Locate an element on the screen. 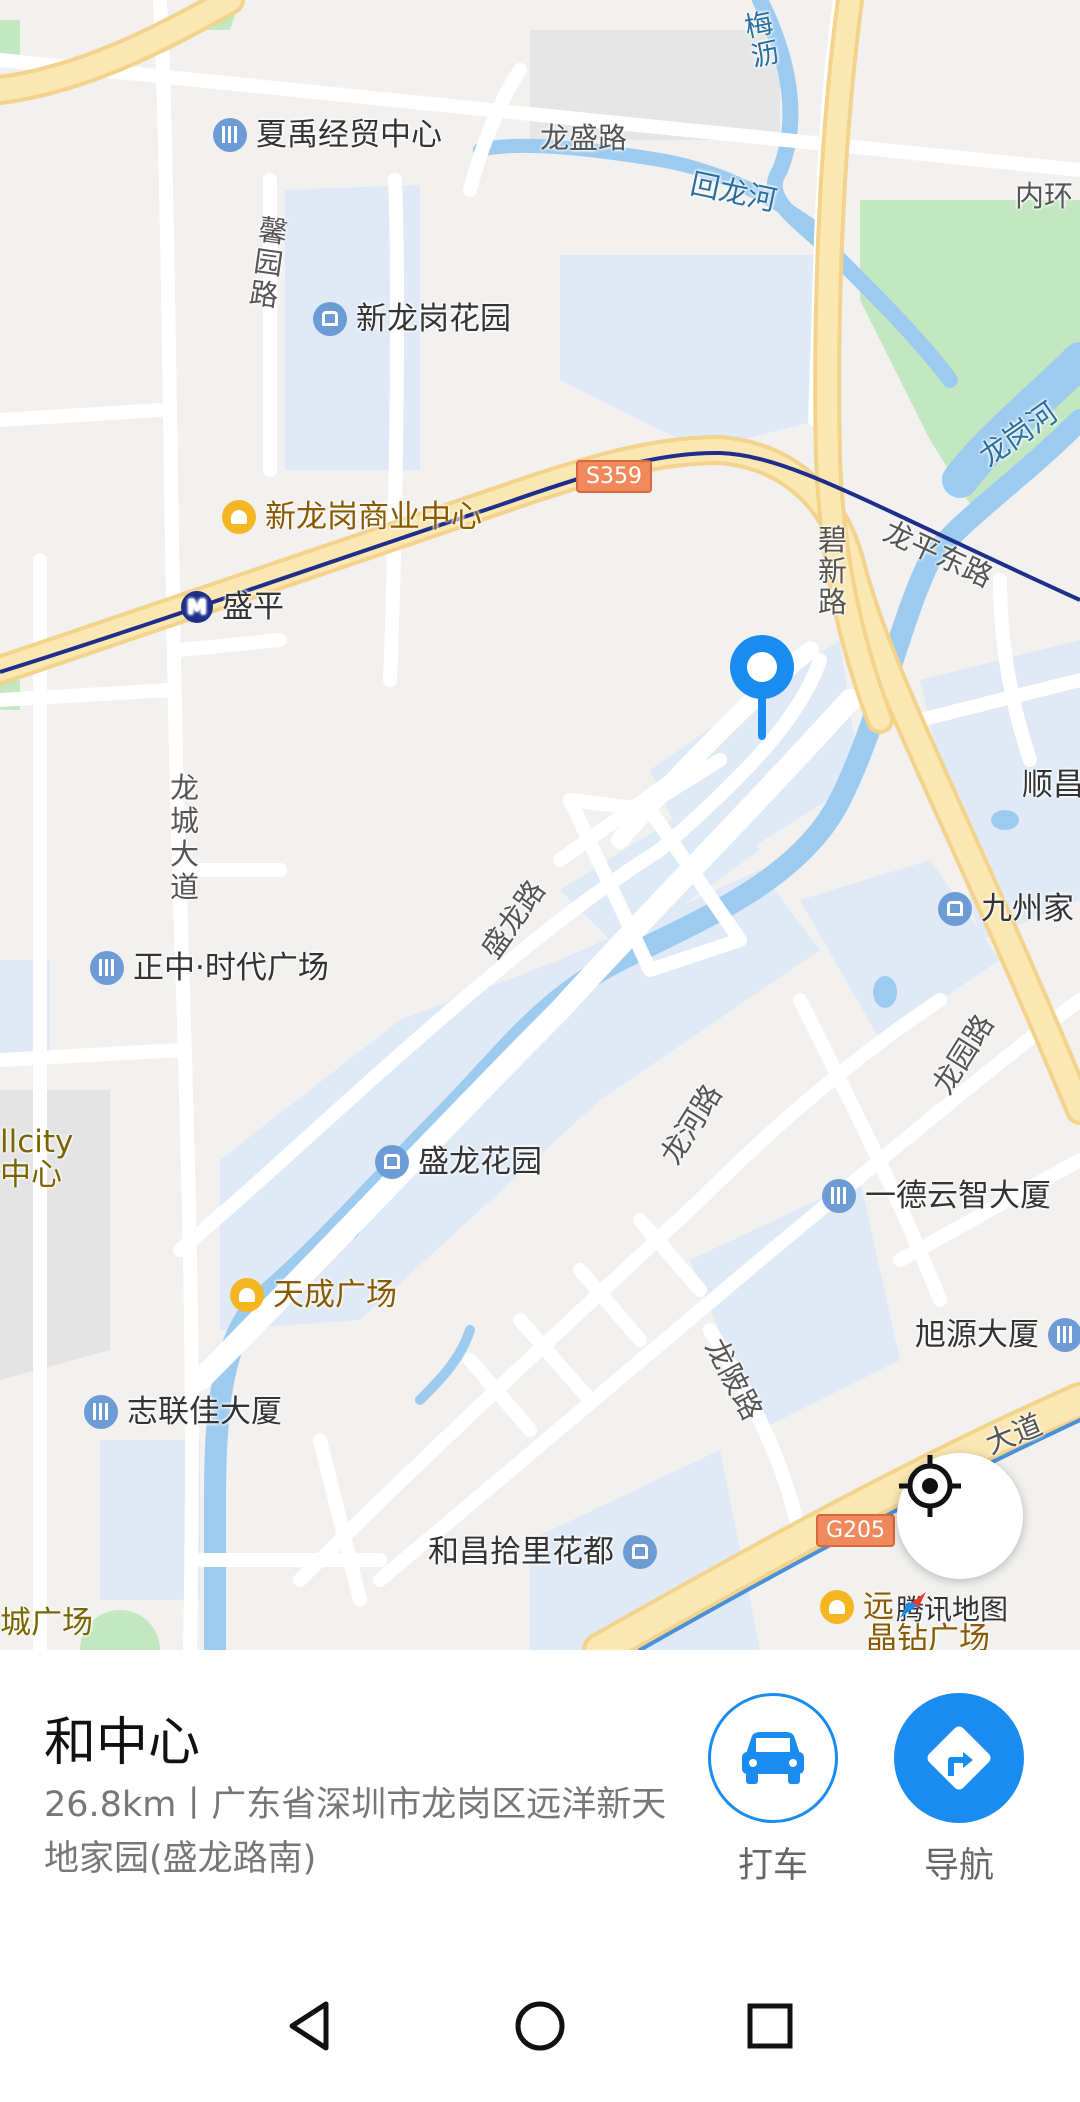 This screenshot has width=1080, height=2102. navigate-button: 导航 is located at coordinates (959, 1790).